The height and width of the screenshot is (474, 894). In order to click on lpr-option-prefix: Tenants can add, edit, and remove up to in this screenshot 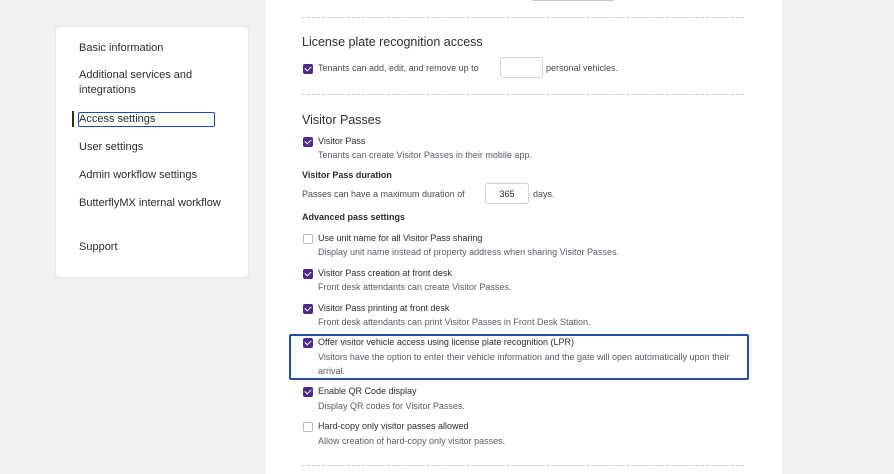, I will do `click(398, 68)`.